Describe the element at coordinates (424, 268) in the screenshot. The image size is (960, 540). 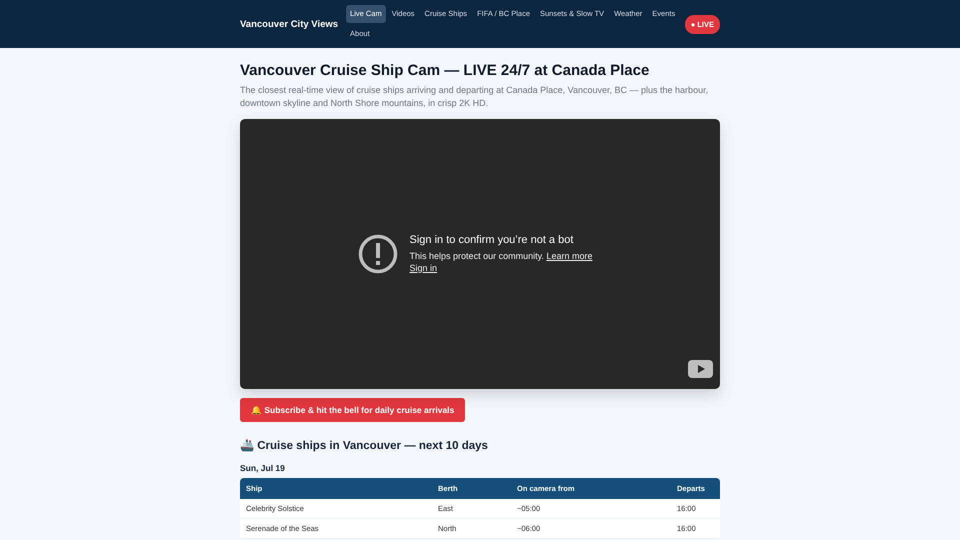
I see `sign-in-link: Sign in` at that location.